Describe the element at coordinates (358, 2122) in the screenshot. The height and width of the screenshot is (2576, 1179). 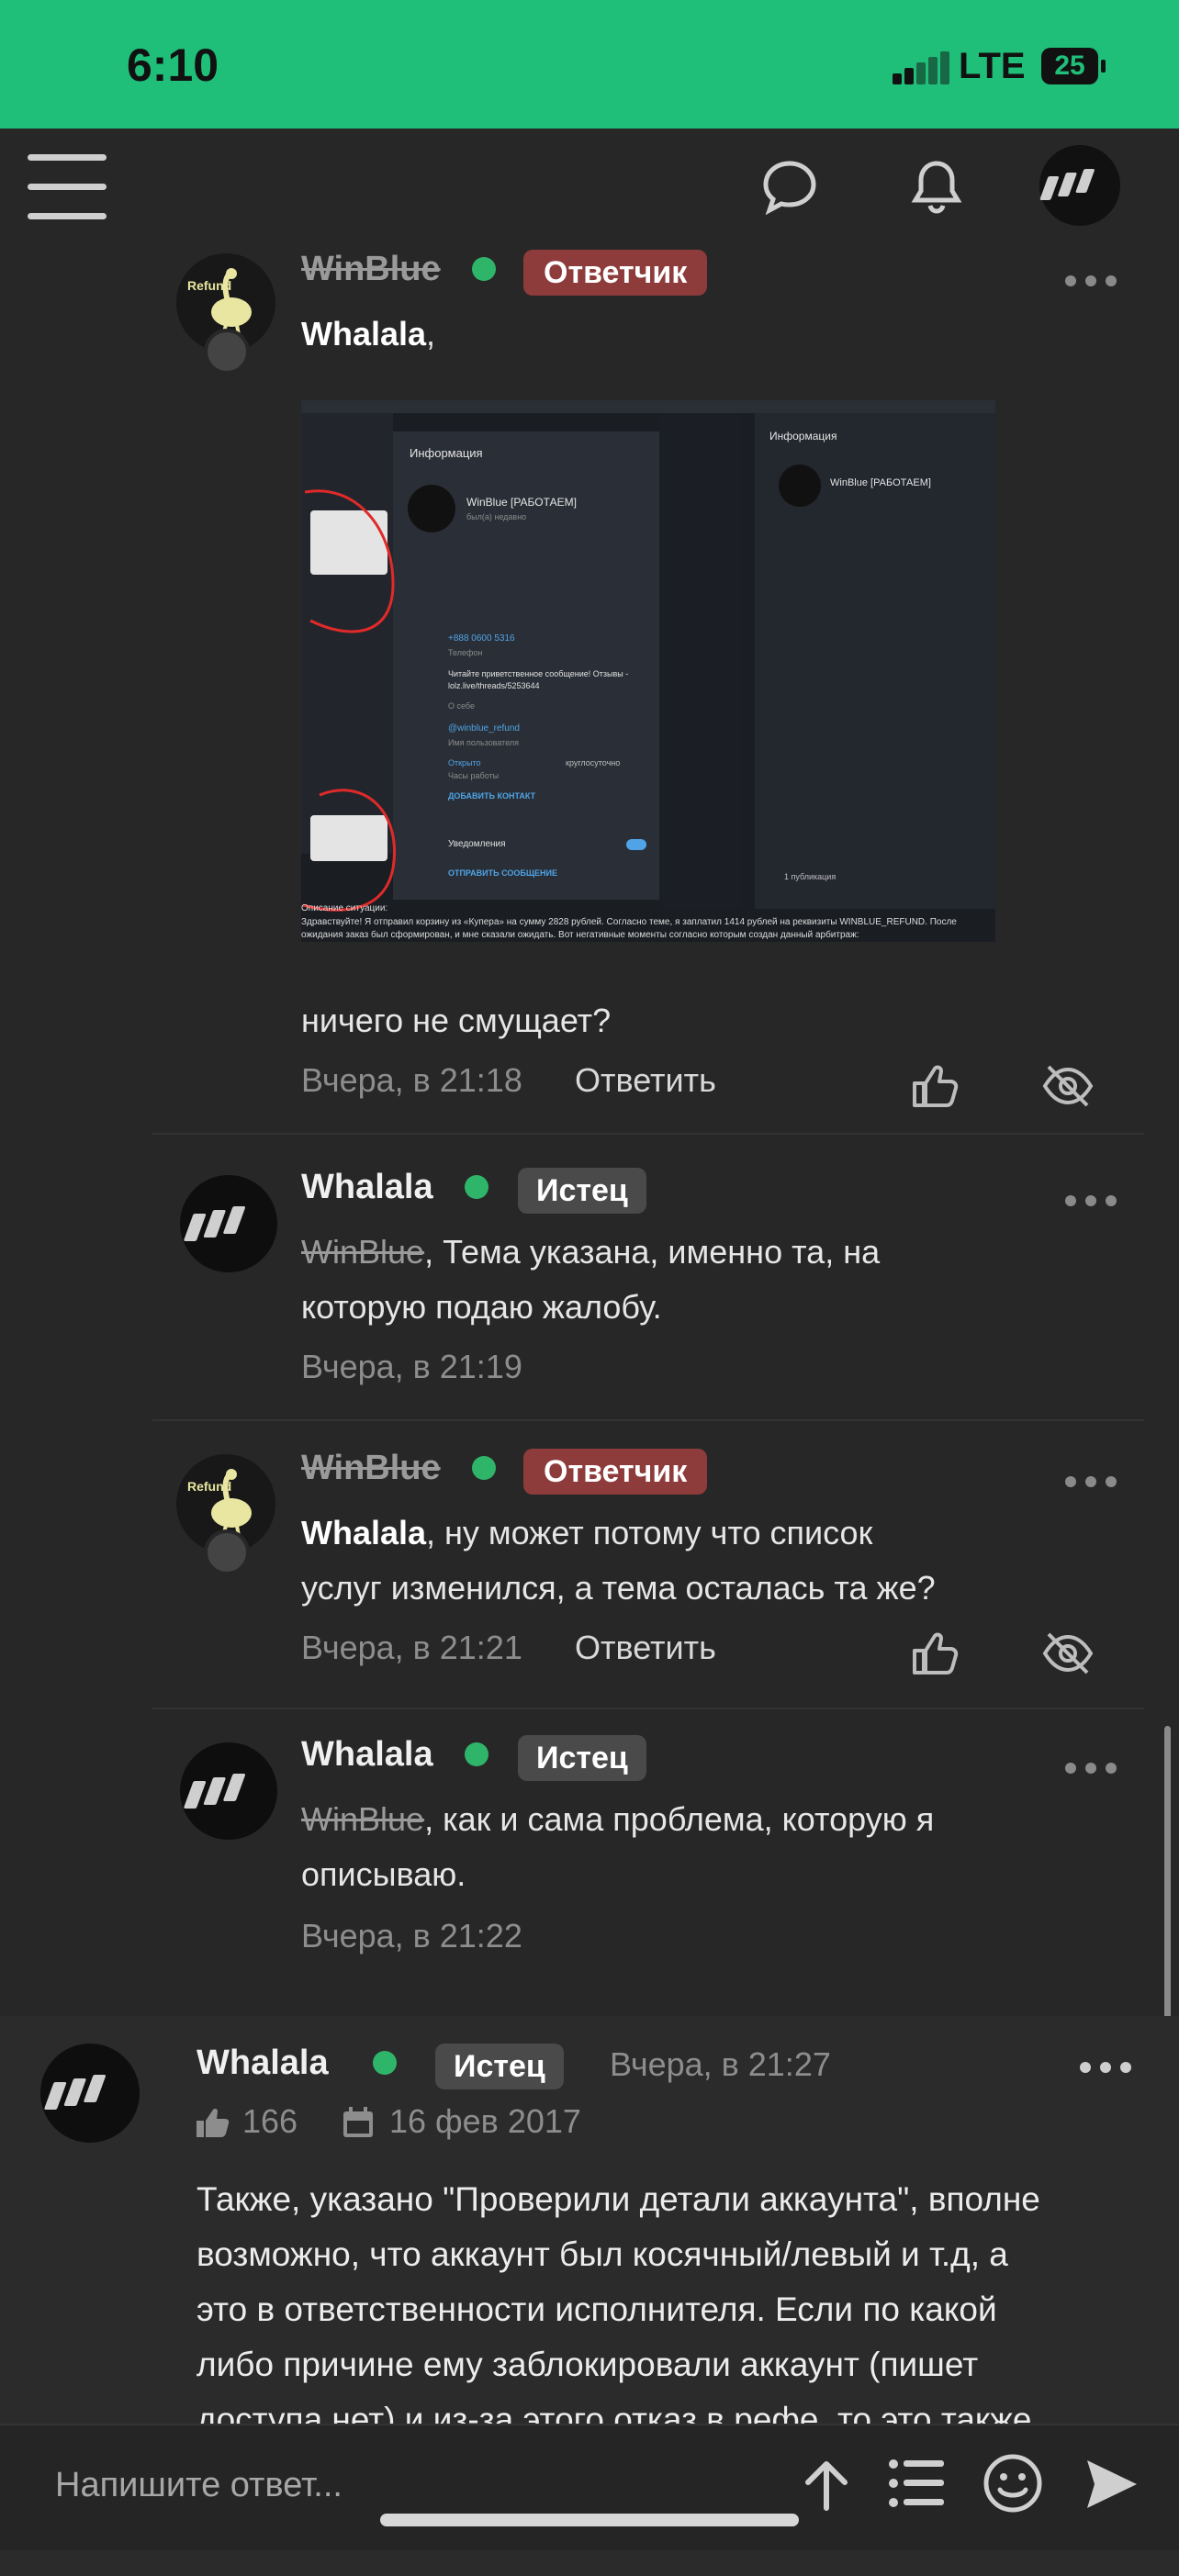
I see `calendar-icon` at that location.